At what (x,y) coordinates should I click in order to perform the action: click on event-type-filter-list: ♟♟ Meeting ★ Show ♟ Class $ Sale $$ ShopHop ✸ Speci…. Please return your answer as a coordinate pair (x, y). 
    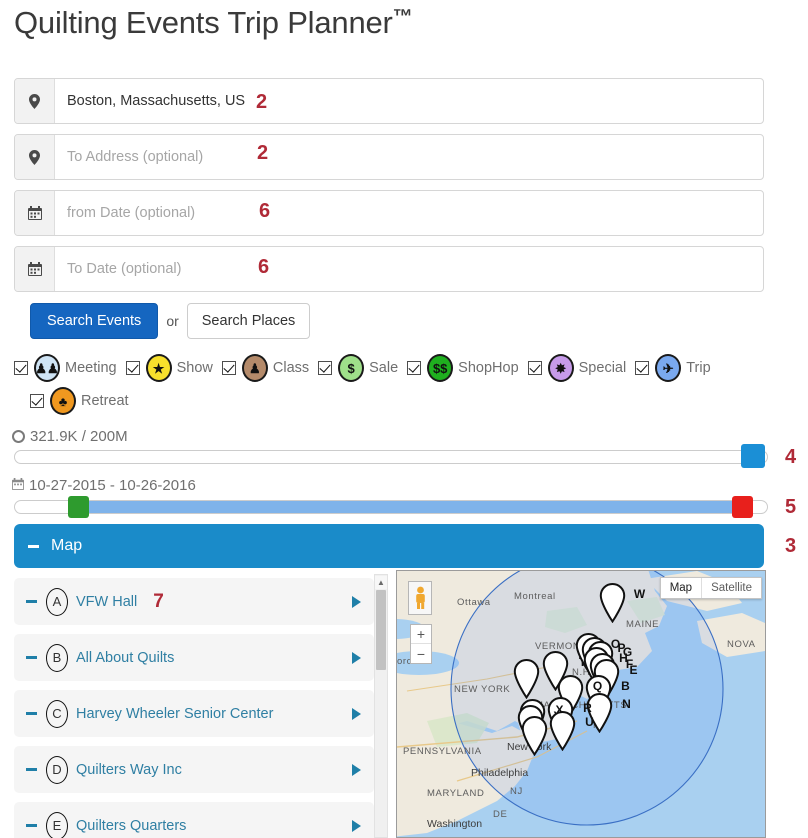
    Looking at the image, I should click on (404, 387).